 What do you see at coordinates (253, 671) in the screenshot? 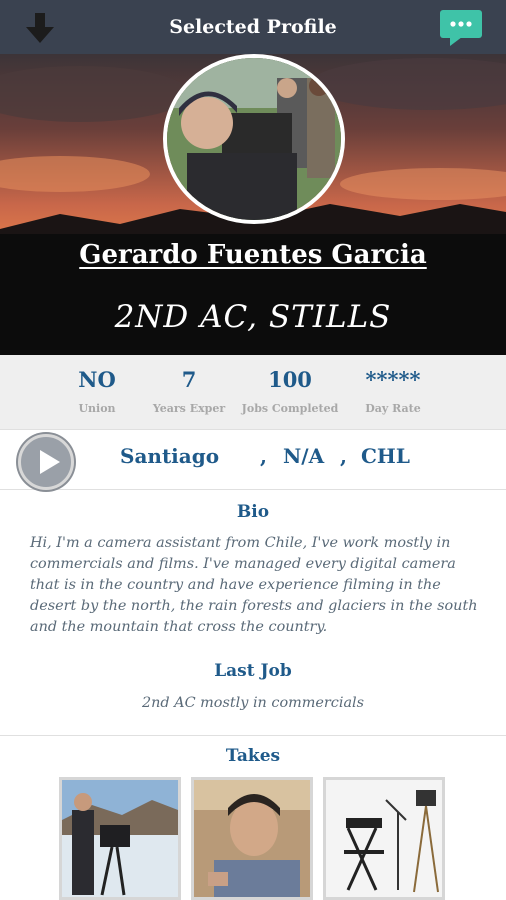
I see `last-job-heading: Last Job` at bounding box center [253, 671].